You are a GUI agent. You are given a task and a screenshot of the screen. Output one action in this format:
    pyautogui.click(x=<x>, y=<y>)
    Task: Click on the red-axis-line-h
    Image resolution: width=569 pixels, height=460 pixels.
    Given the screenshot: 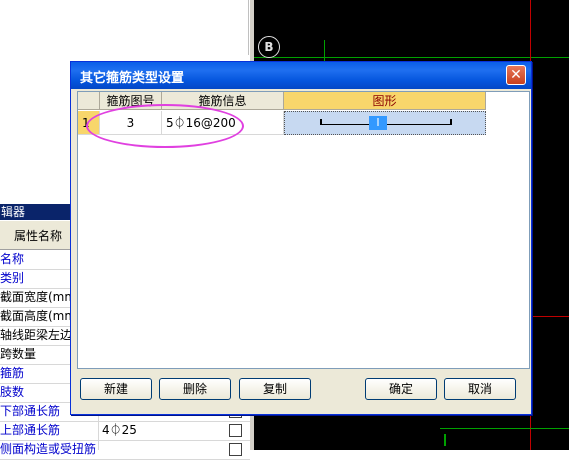 What is the action you would take?
    pyautogui.click(x=549, y=316)
    